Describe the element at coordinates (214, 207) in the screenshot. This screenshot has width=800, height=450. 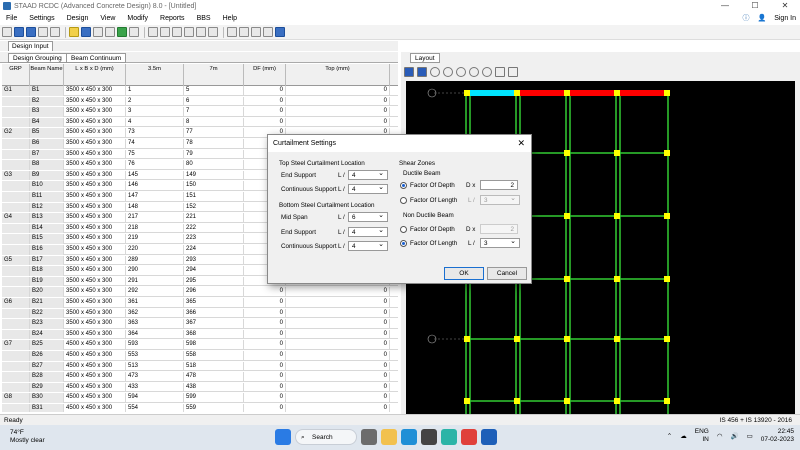
I see `cell-7m: 152` at that location.